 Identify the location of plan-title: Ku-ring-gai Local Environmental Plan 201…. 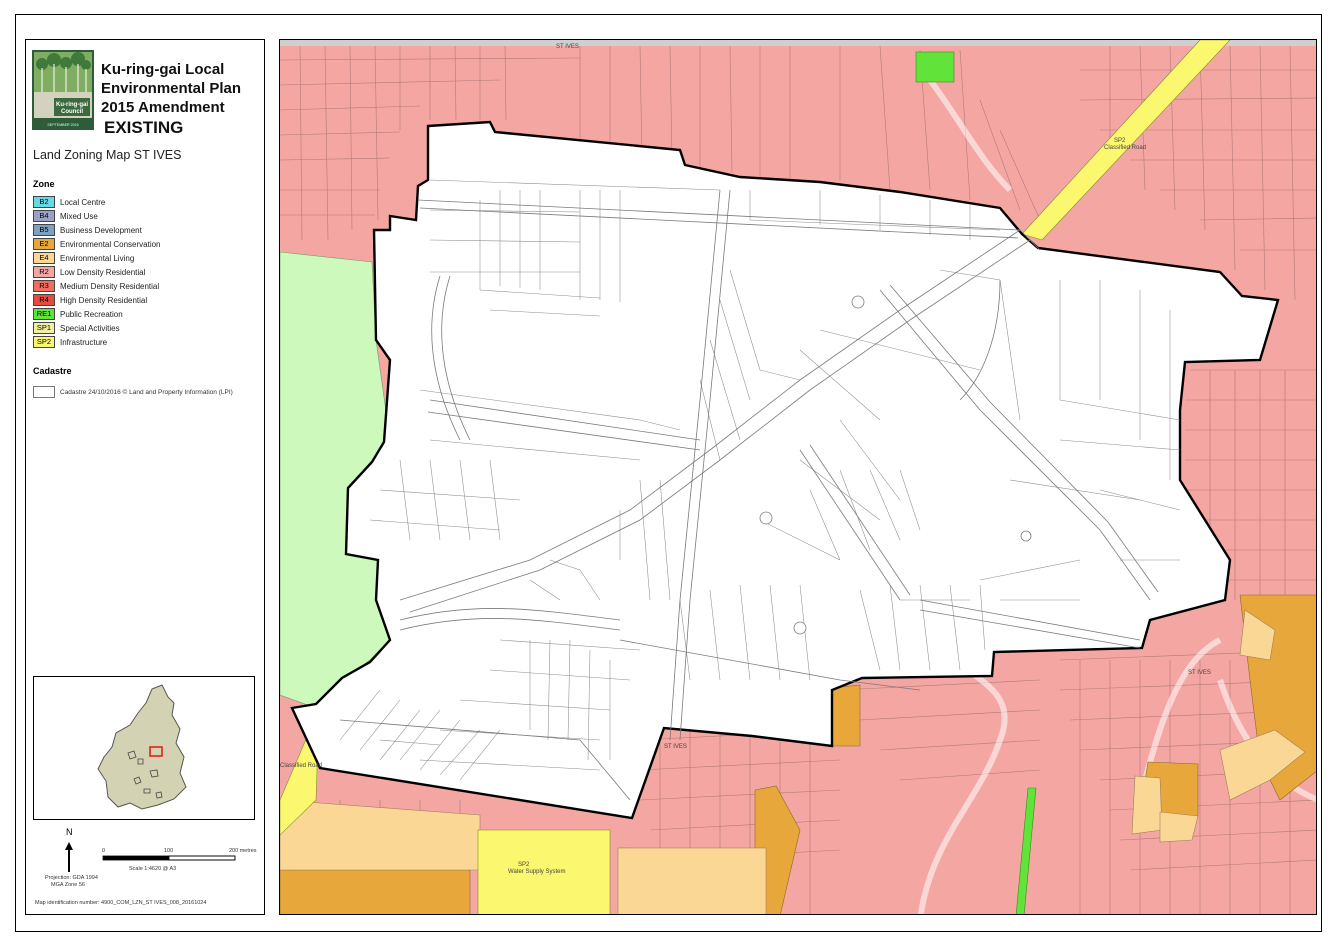
(181, 88).